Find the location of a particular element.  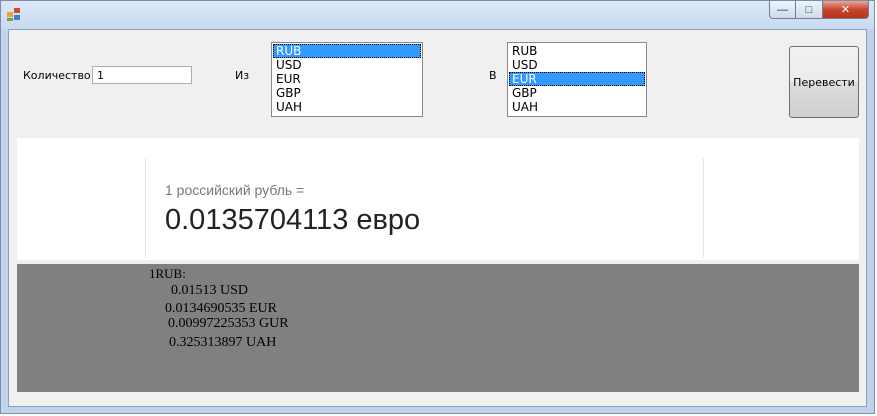

result-divider-right is located at coordinates (703, 208).